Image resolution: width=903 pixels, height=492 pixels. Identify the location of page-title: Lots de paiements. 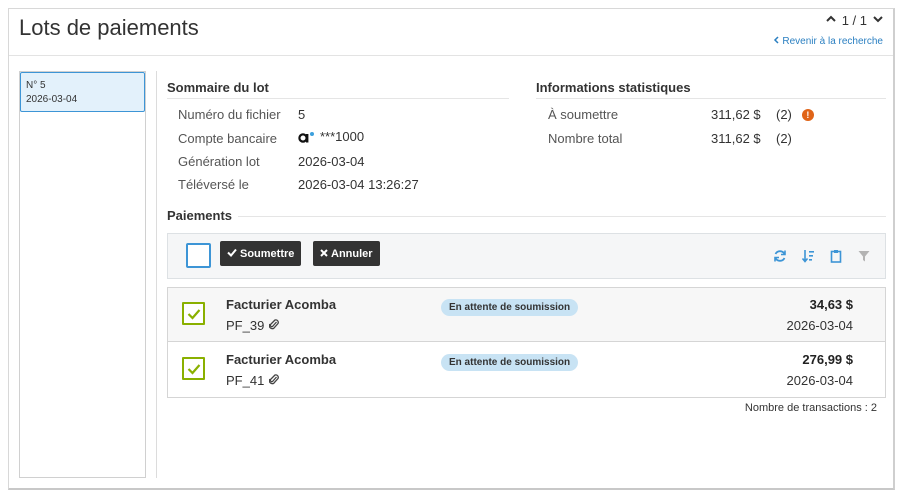
(109, 27).